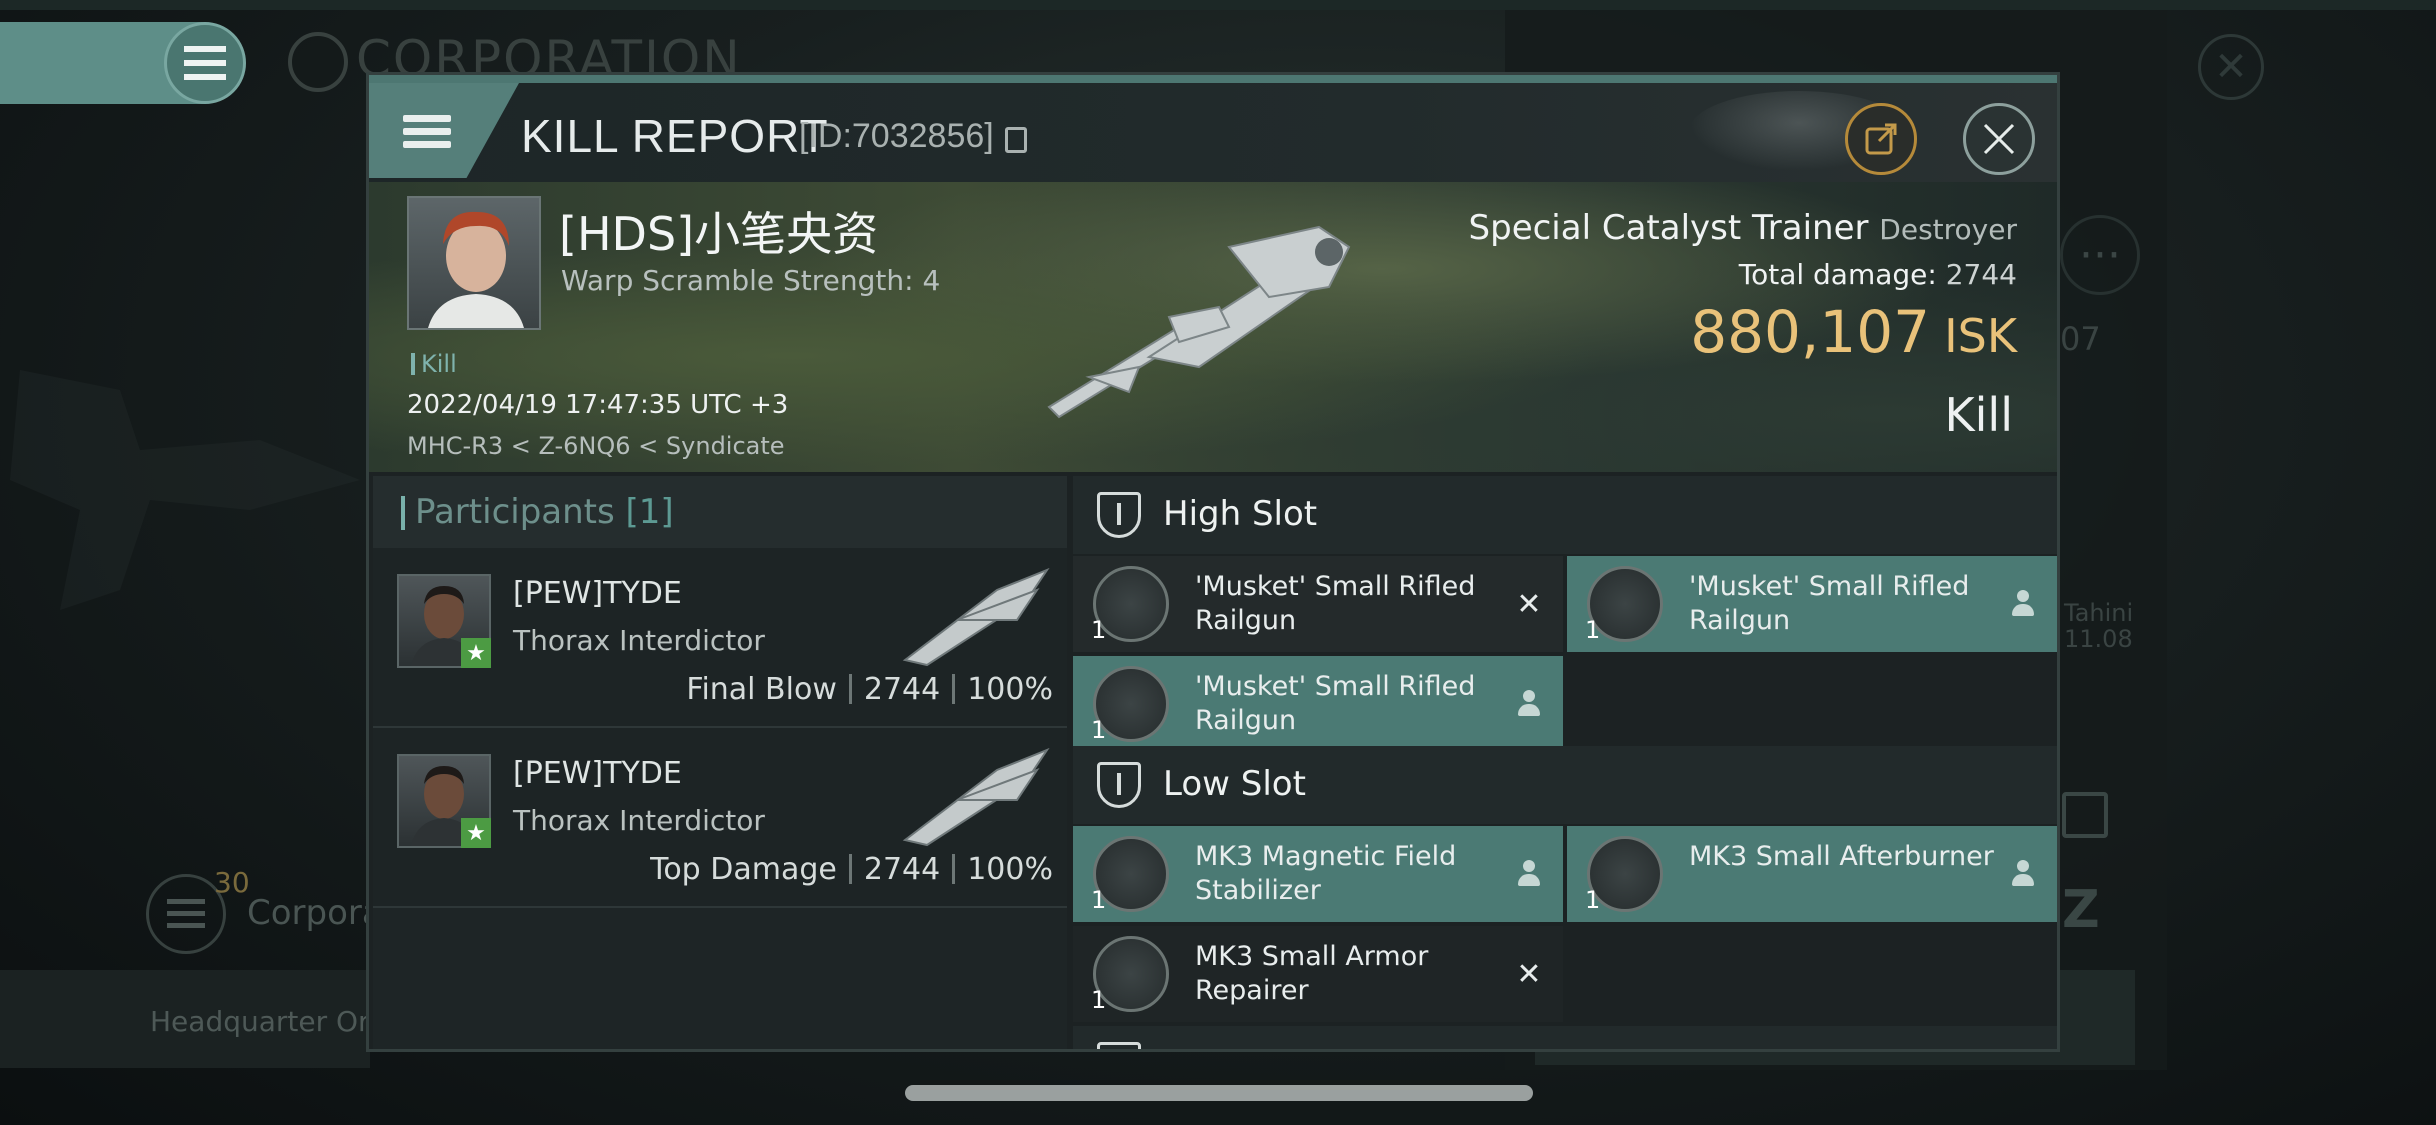 The width and height of the screenshot is (2436, 1125). Describe the element at coordinates (2100, 255) in the screenshot. I see `more-options-icon: ···` at that location.